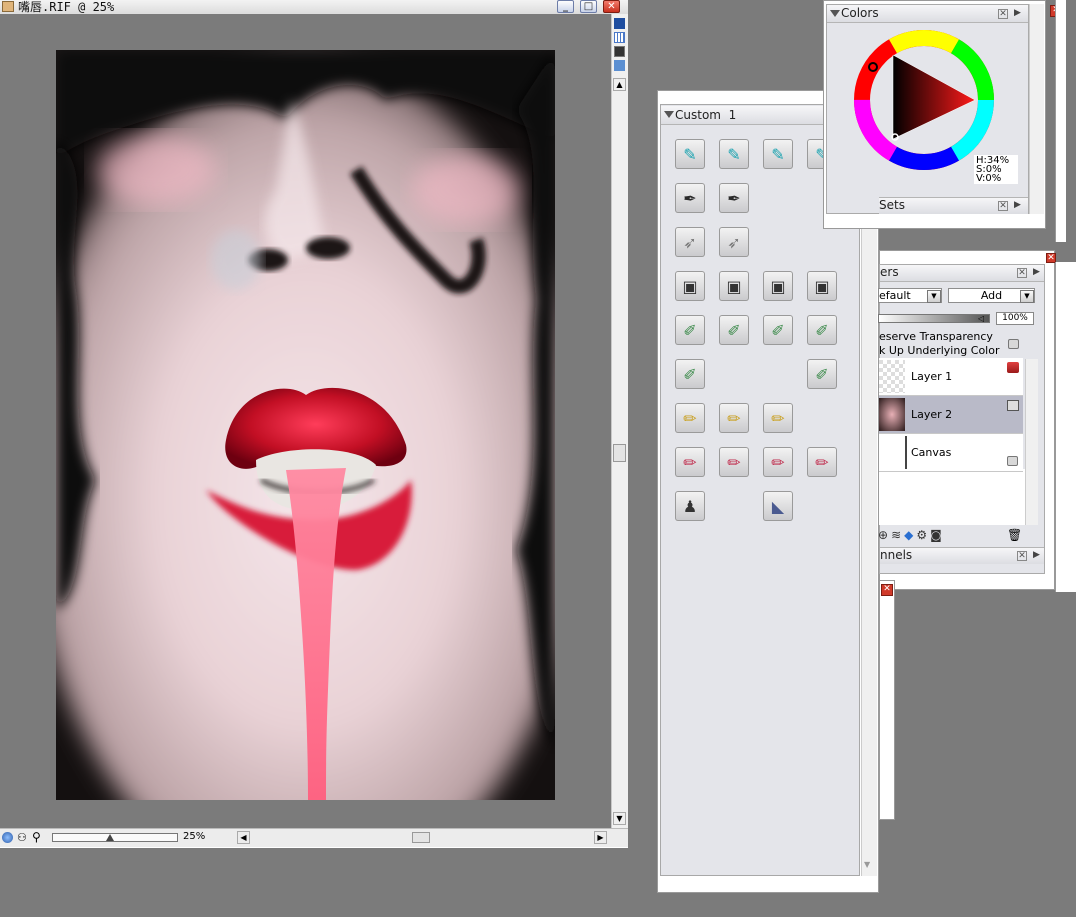 The image size is (1076, 917). I want to click on mask-icon: ◙, so click(937, 535).